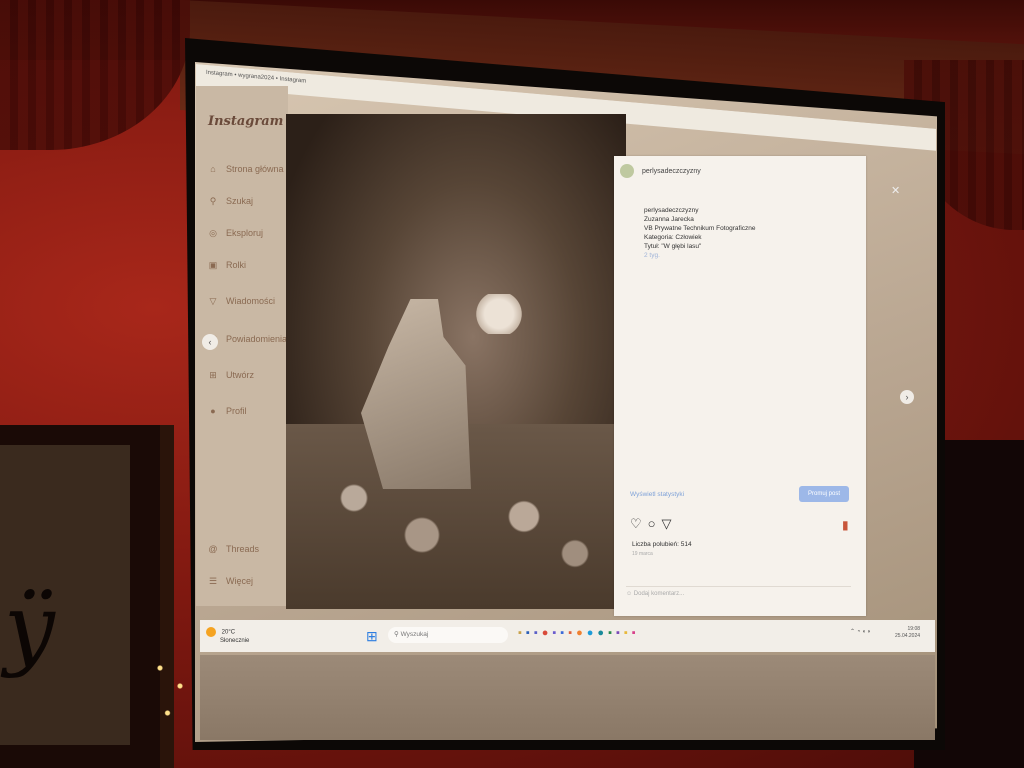 This screenshot has width=1024, height=768. I want to click on caption-username: perlysadeczczyzny, so click(749, 210).